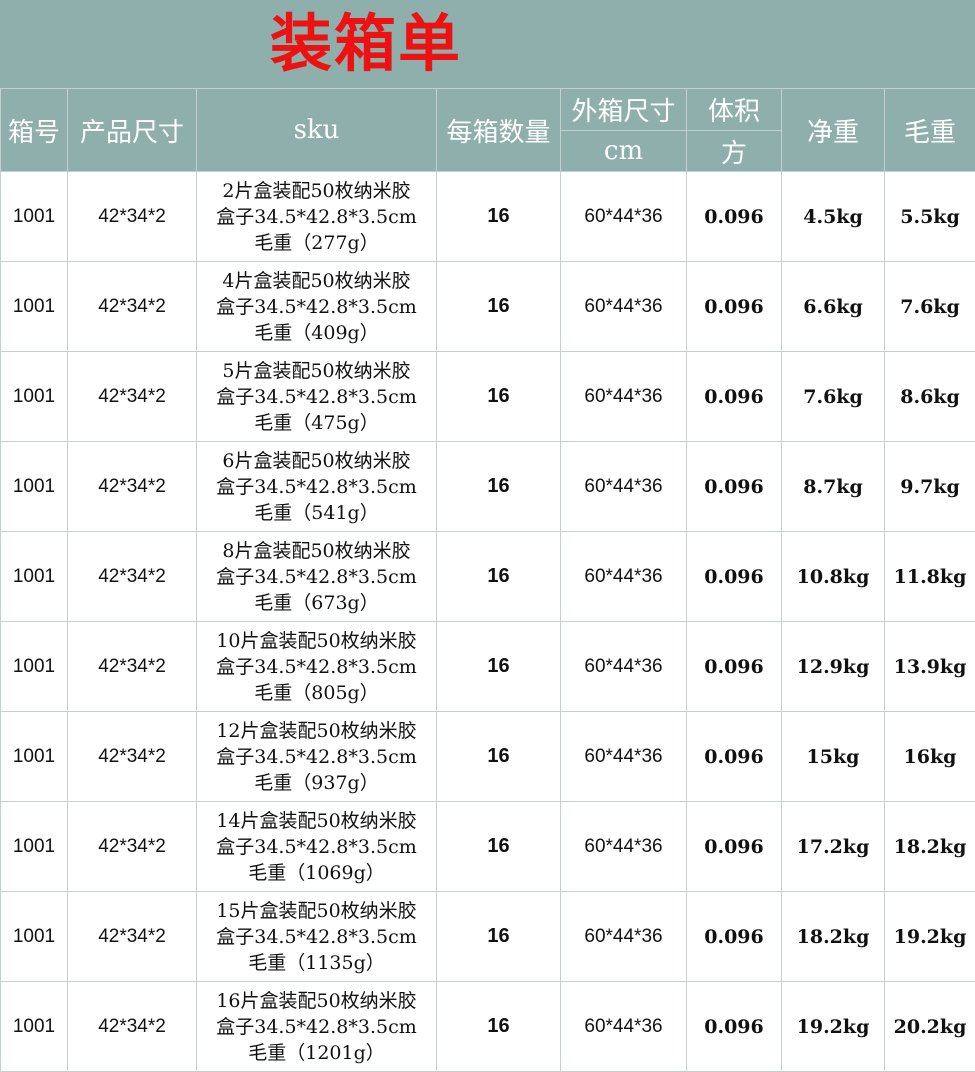 The width and height of the screenshot is (975, 1072). Describe the element at coordinates (833, 757) in the screenshot. I see `cell-net-weight: 15kg` at that location.